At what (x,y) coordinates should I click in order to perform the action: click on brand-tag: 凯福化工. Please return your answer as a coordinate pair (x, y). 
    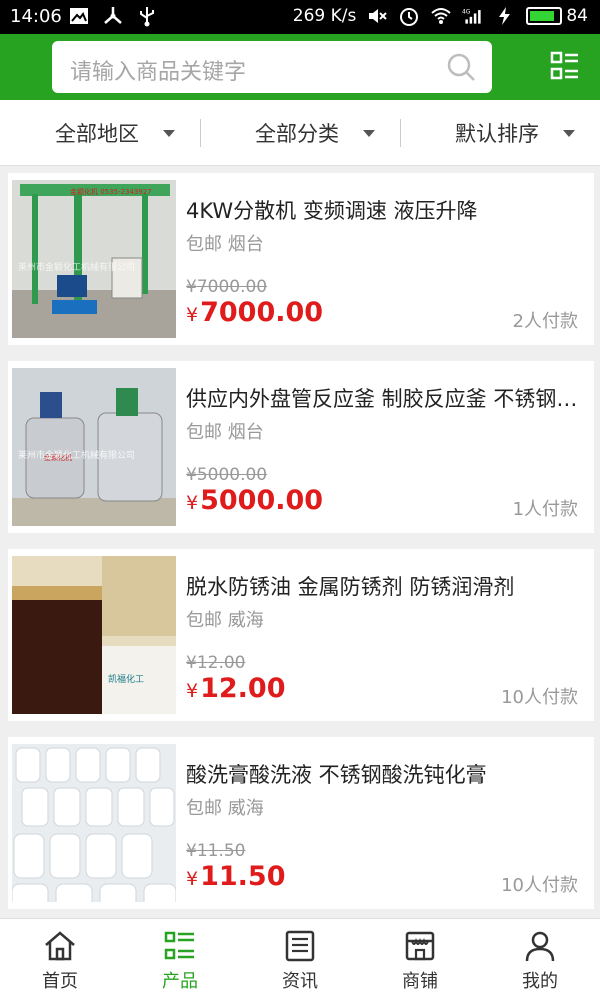
    Looking at the image, I should click on (126, 679).